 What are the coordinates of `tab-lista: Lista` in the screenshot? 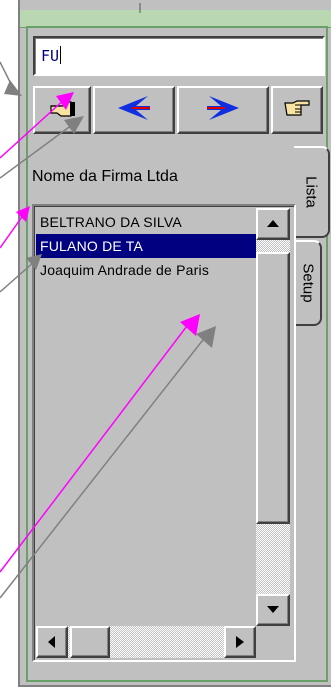 It's located at (312, 192).